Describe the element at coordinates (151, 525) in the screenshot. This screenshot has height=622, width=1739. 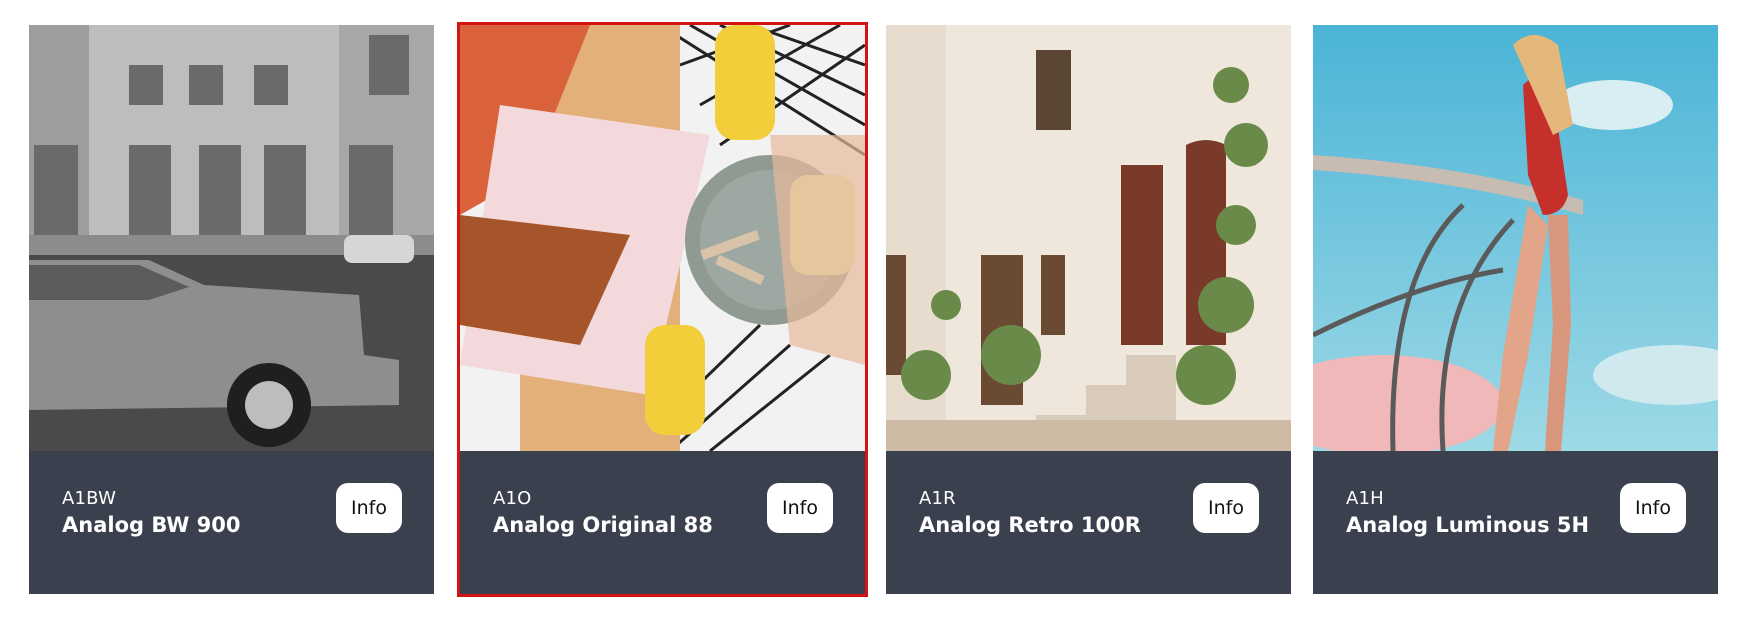
I see `filter-name: Analog BW 900` at that location.